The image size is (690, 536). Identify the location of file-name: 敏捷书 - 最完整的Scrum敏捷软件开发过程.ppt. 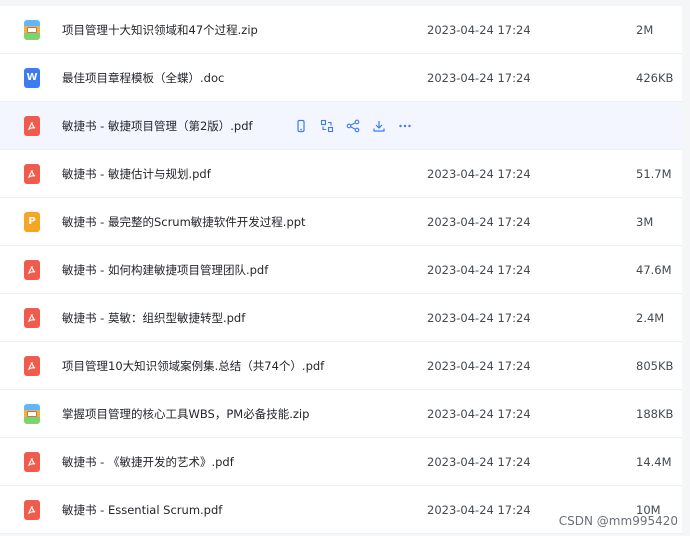
(184, 222).